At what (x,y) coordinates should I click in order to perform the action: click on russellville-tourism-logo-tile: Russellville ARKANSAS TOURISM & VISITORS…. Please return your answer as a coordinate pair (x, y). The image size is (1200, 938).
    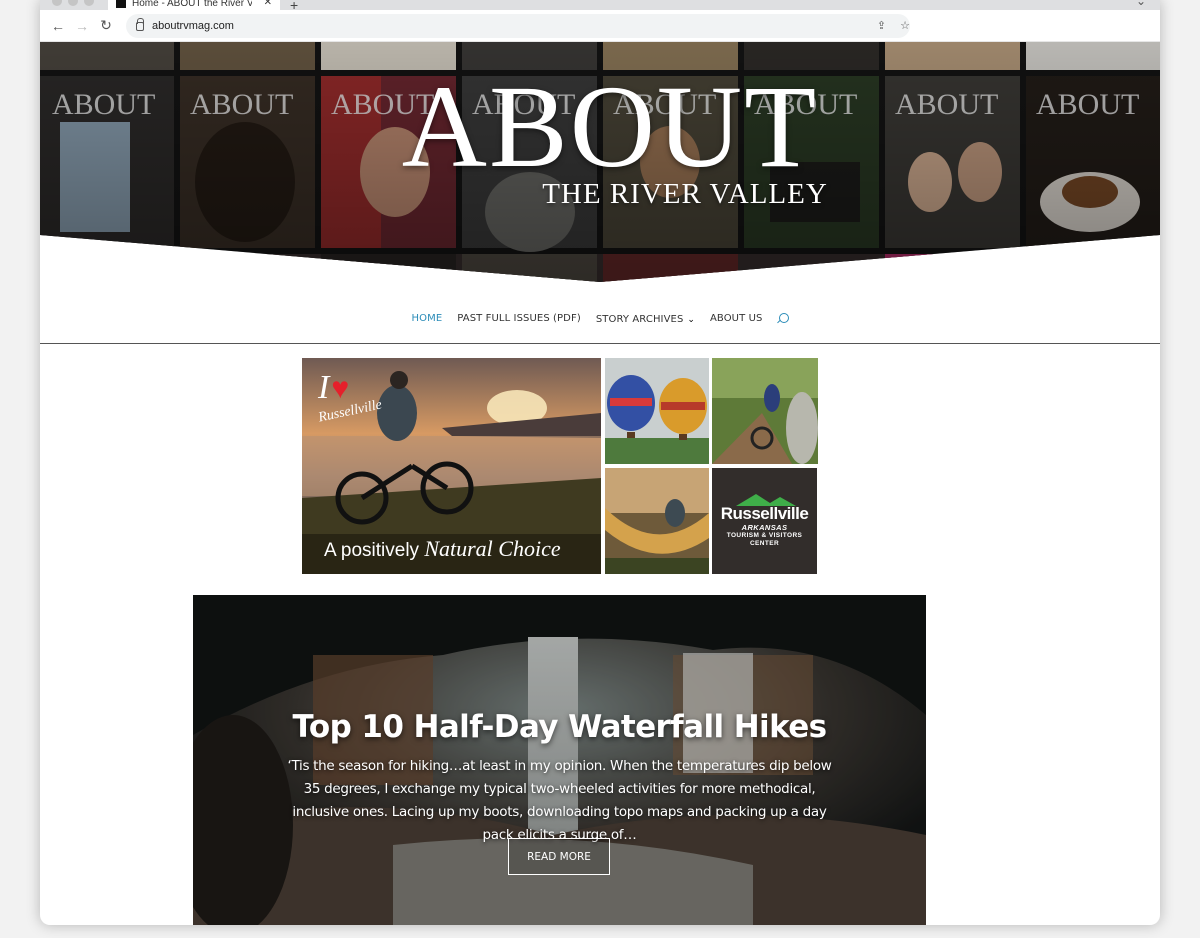
    Looking at the image, I should click on (765, 521).